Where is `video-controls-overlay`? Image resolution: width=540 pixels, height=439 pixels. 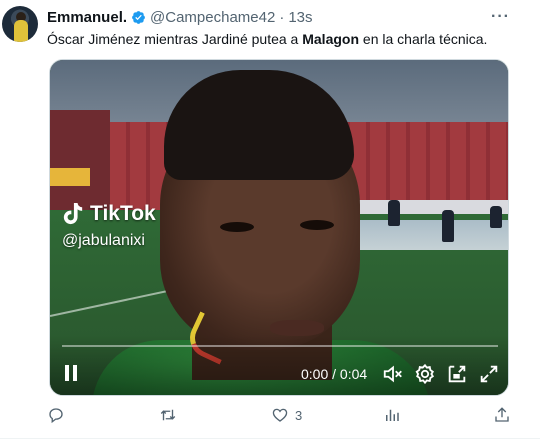 video-controls-overlay is located at coordinates (279, 365).